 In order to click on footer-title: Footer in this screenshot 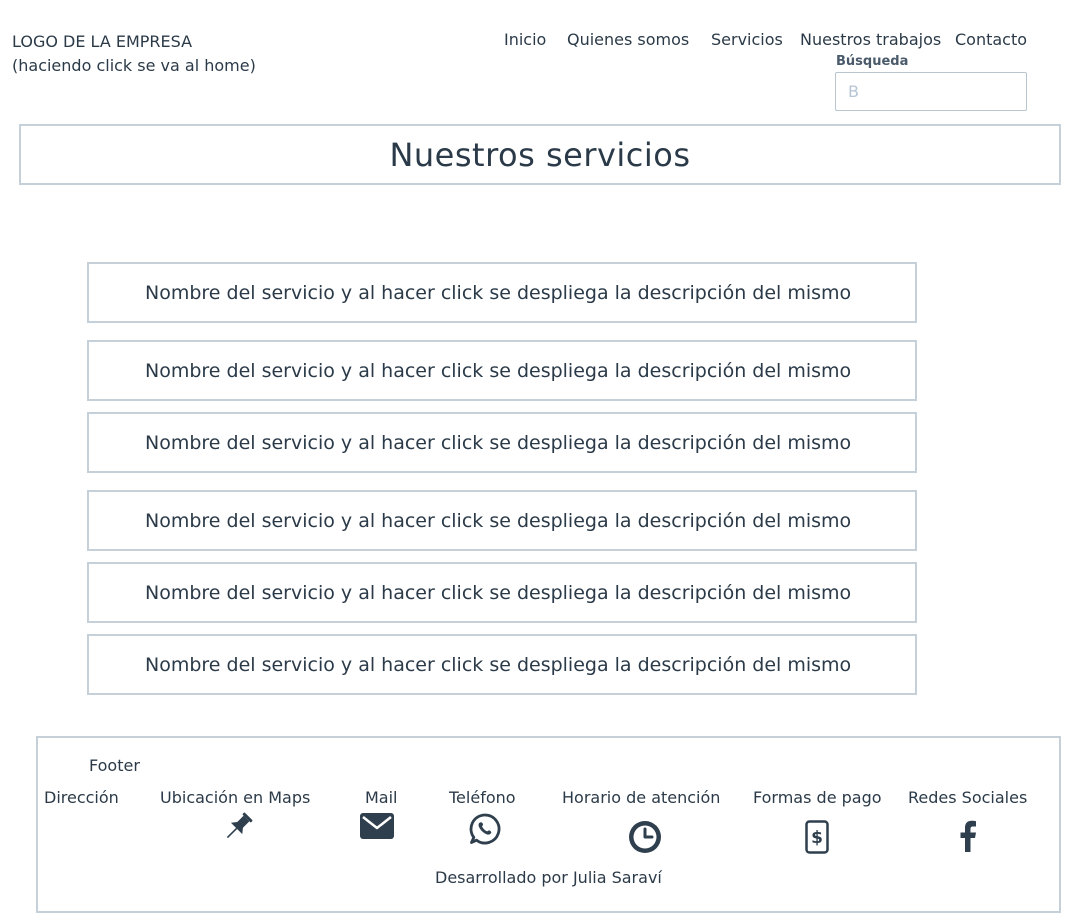, I will do `click(114, 765)`.